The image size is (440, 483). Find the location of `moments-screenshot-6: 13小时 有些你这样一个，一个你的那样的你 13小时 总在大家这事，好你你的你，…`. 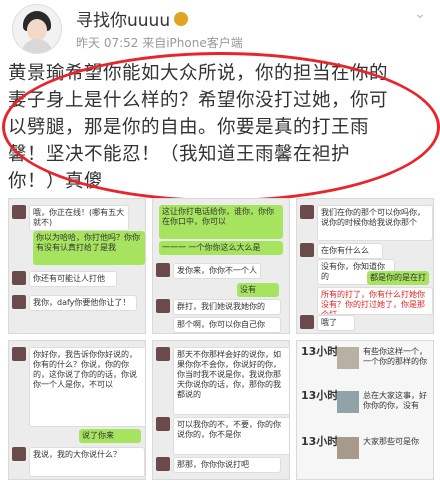

moments-screenshot-6: 13小时 有些你这样一个，一个你的那样的你 13小时 总在大家这事，好你你的你，… is located at coordinates (365, 410).